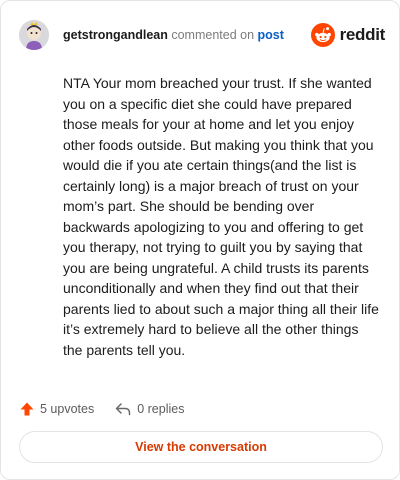  I want to click on action-text: commented on, so click(213, 35).